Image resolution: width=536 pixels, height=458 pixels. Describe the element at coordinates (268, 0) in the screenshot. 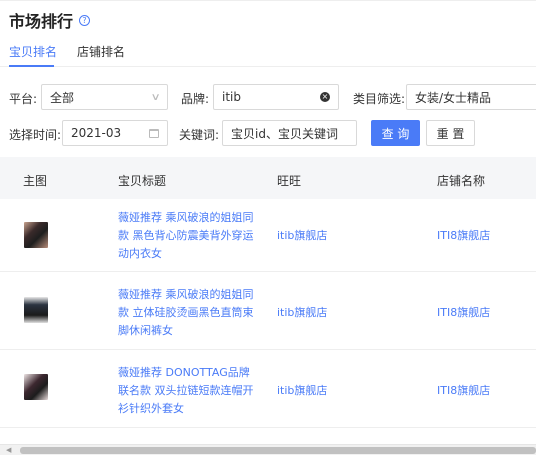

I see `top-border` at that location.